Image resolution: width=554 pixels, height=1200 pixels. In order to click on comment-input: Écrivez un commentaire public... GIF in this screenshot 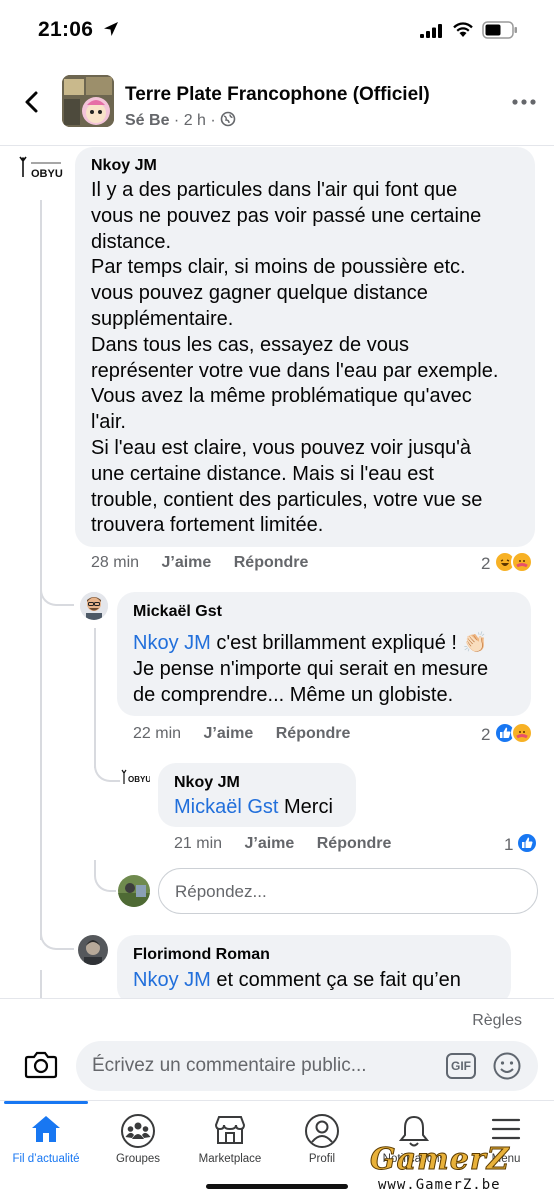, I will do `click(307, 1066)`.